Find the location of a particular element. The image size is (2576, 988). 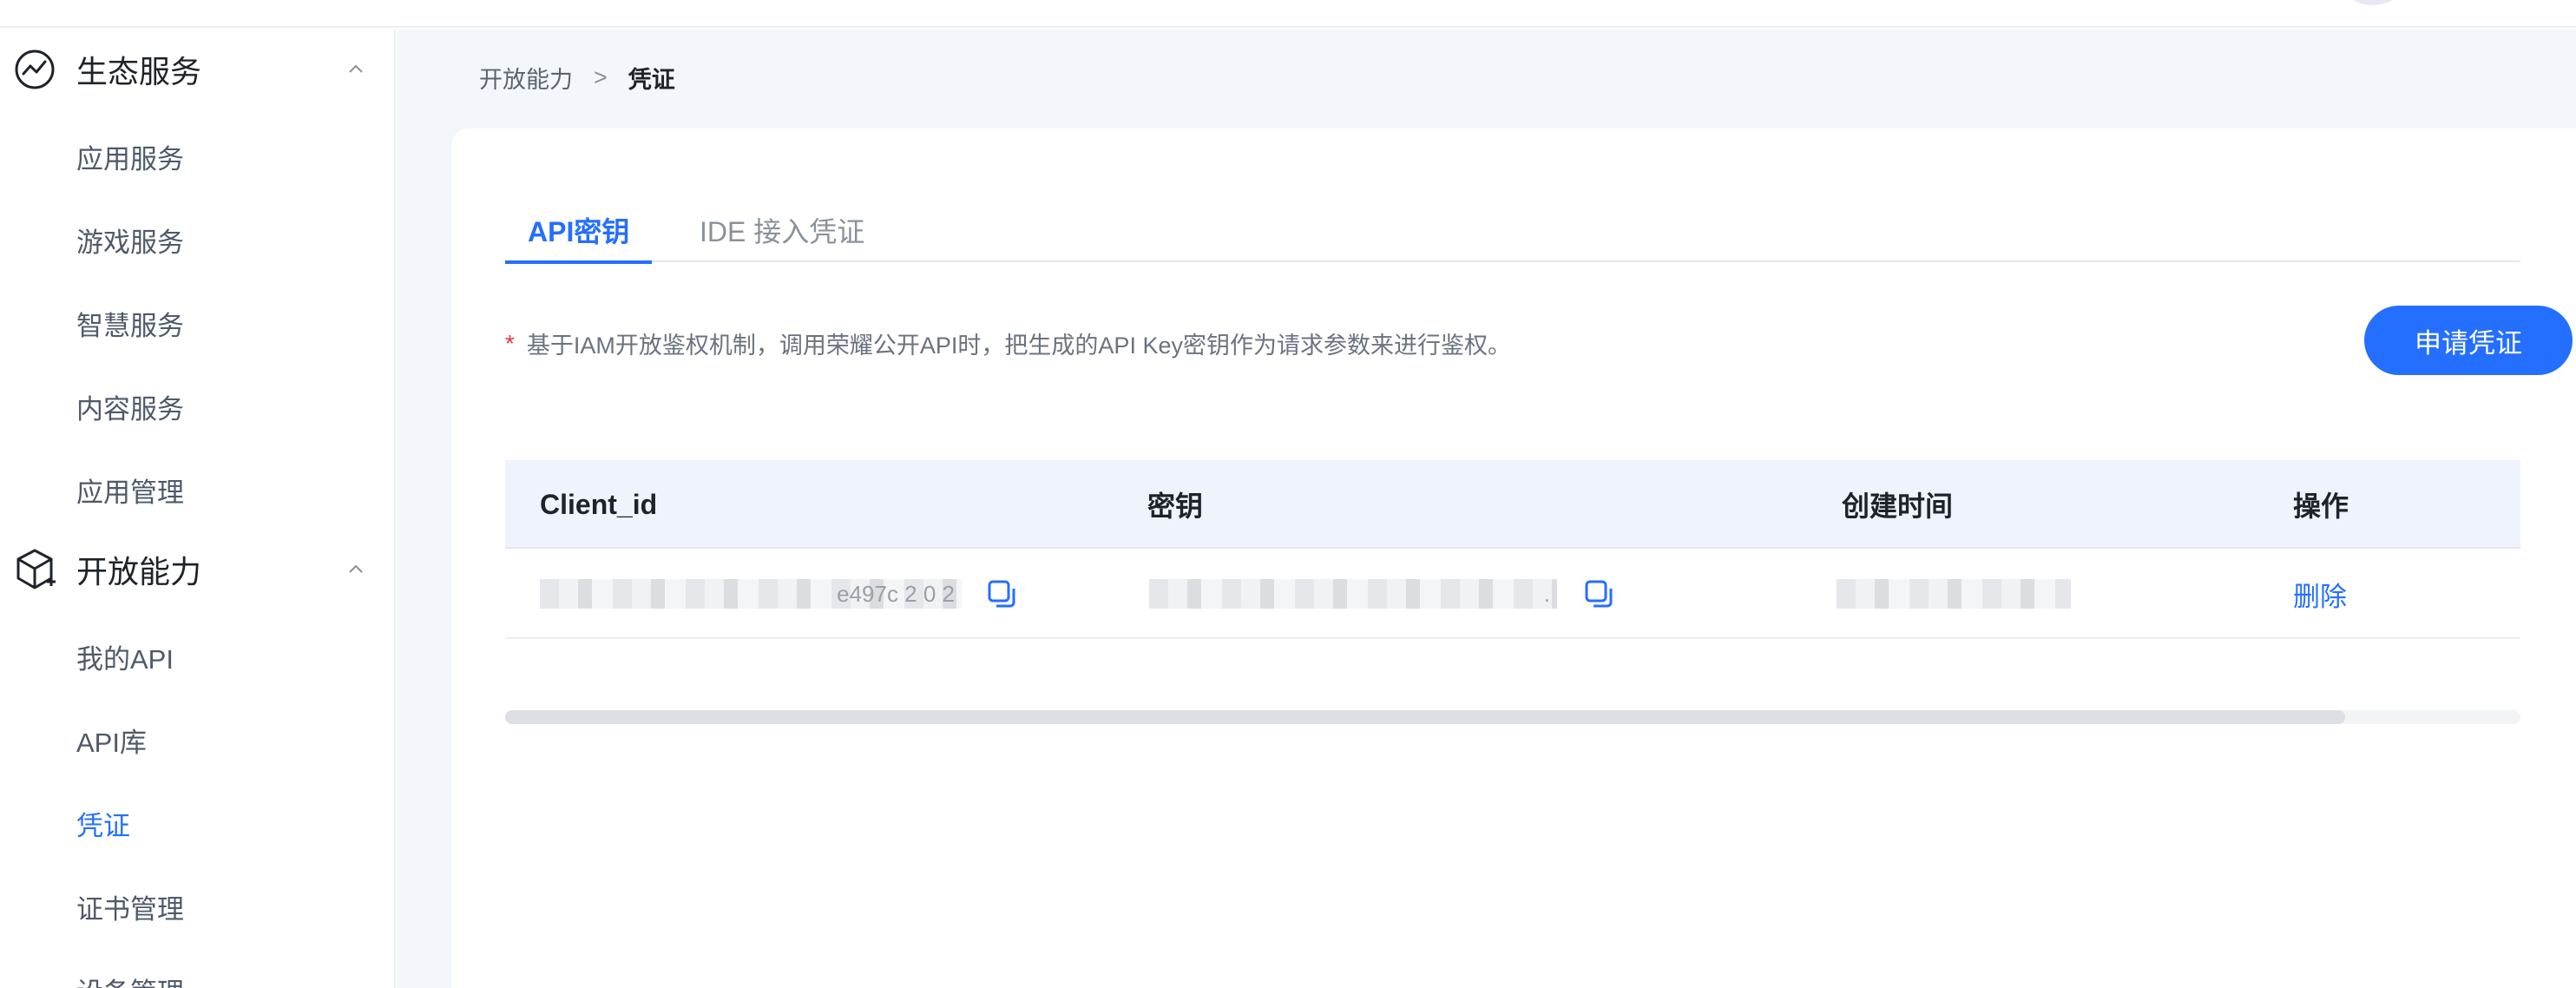

sidebar-item-device-management: 设备管理 is located at coordinates (197, 973).